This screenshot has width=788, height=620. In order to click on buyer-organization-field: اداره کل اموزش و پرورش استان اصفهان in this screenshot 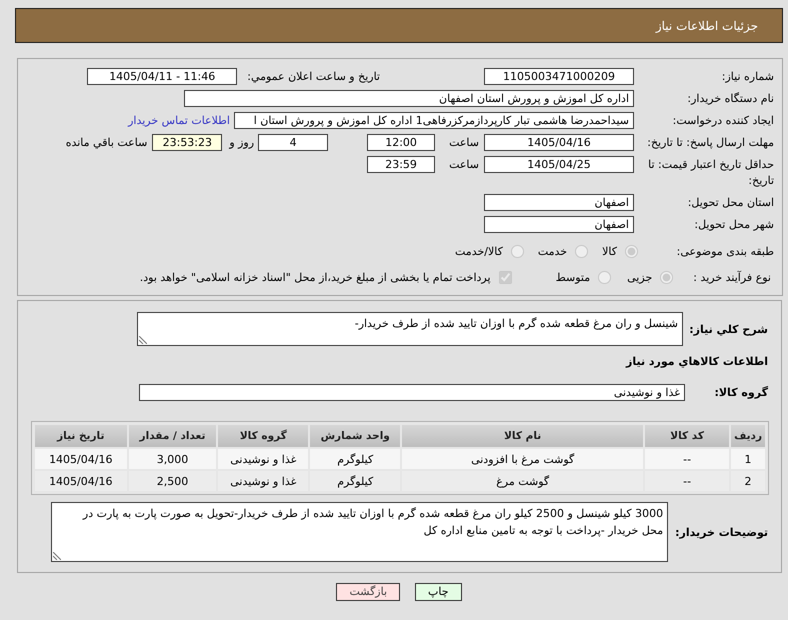, I will do `click(409, 98)`.